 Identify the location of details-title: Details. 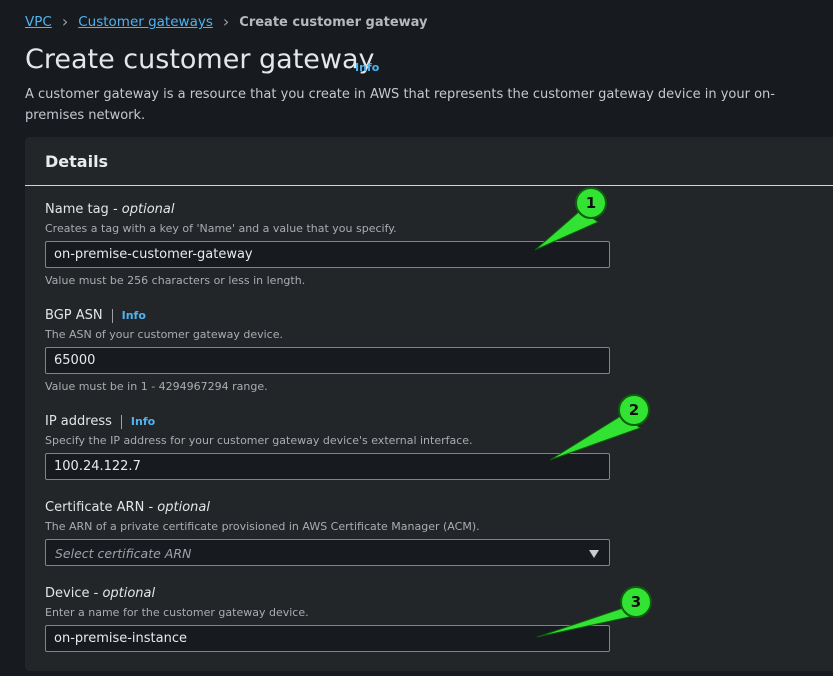
(77, 161).